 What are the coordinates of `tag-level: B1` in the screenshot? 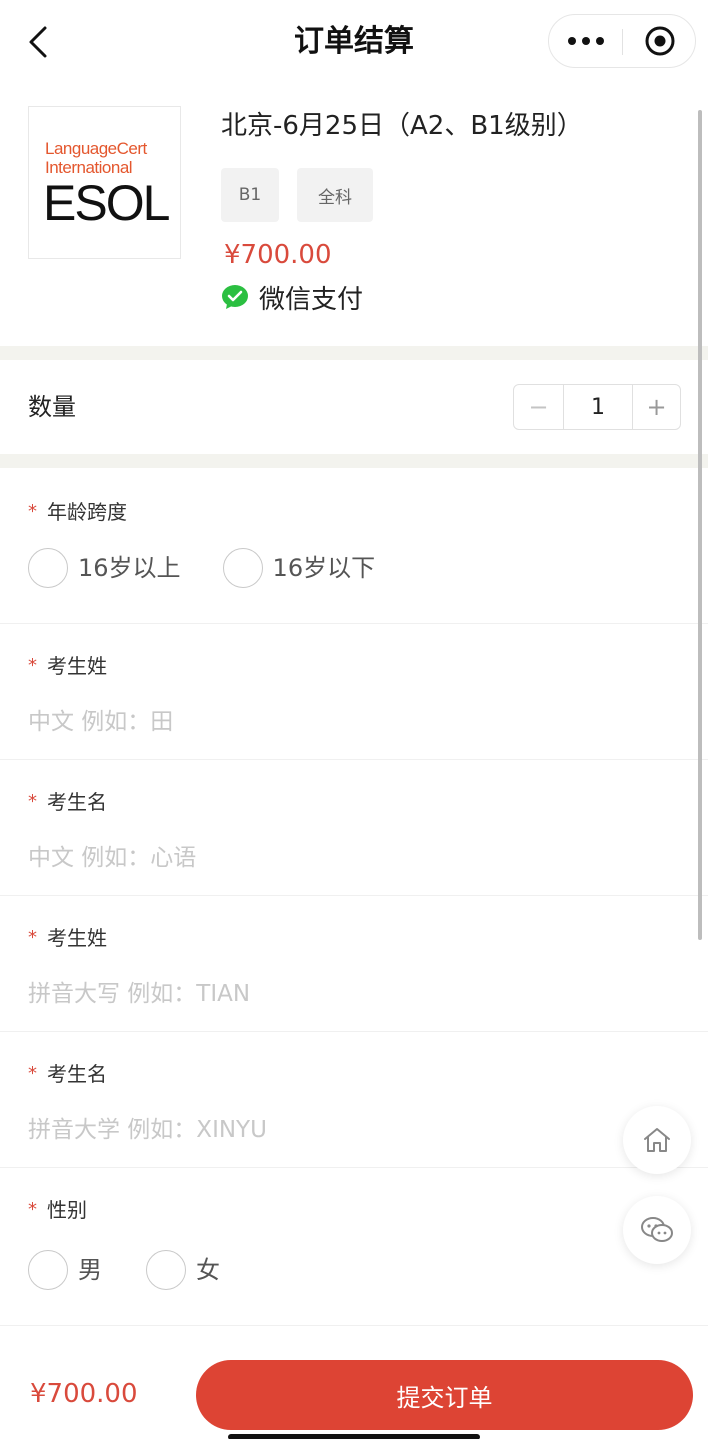 It's located at (250, 195).